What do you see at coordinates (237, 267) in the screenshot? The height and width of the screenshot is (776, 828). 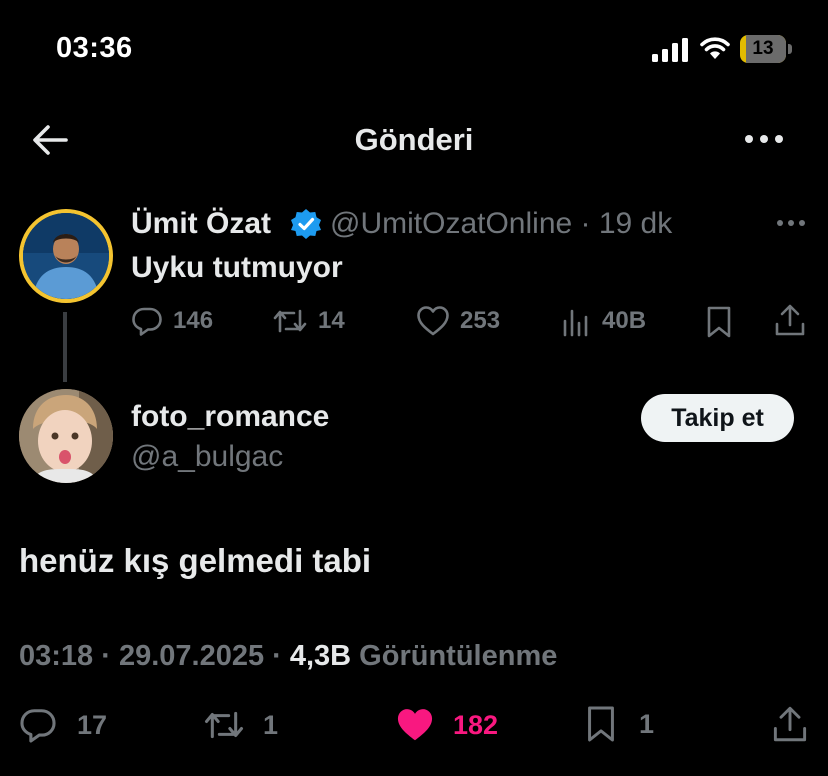 I see `original-tweet-text: Uyku tutmuyor` at bounding box center [237, 267].